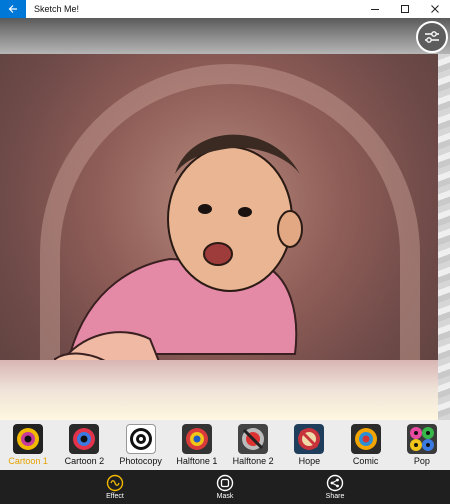 The image size is (450, 504). I want to click on effect-label: Halftone 2, so click(253, 461).